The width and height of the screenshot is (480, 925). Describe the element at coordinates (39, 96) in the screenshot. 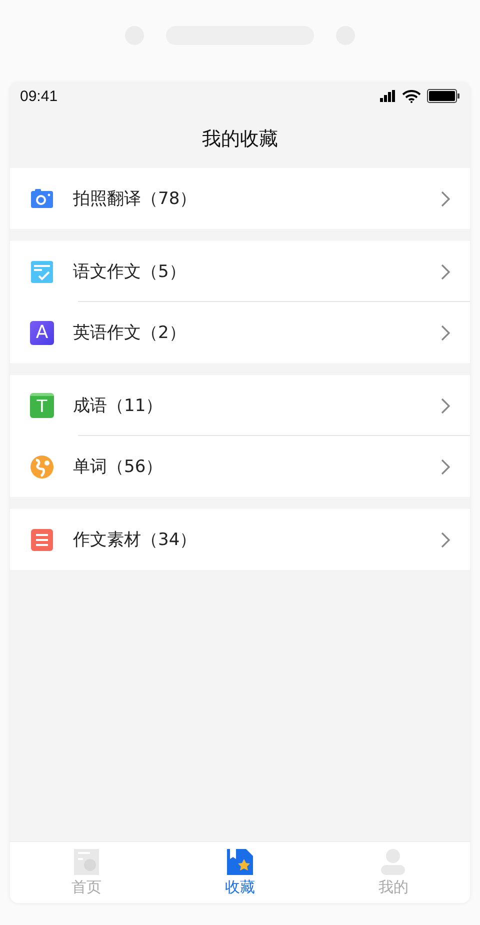

I see `status-time: 09:41` at that location.